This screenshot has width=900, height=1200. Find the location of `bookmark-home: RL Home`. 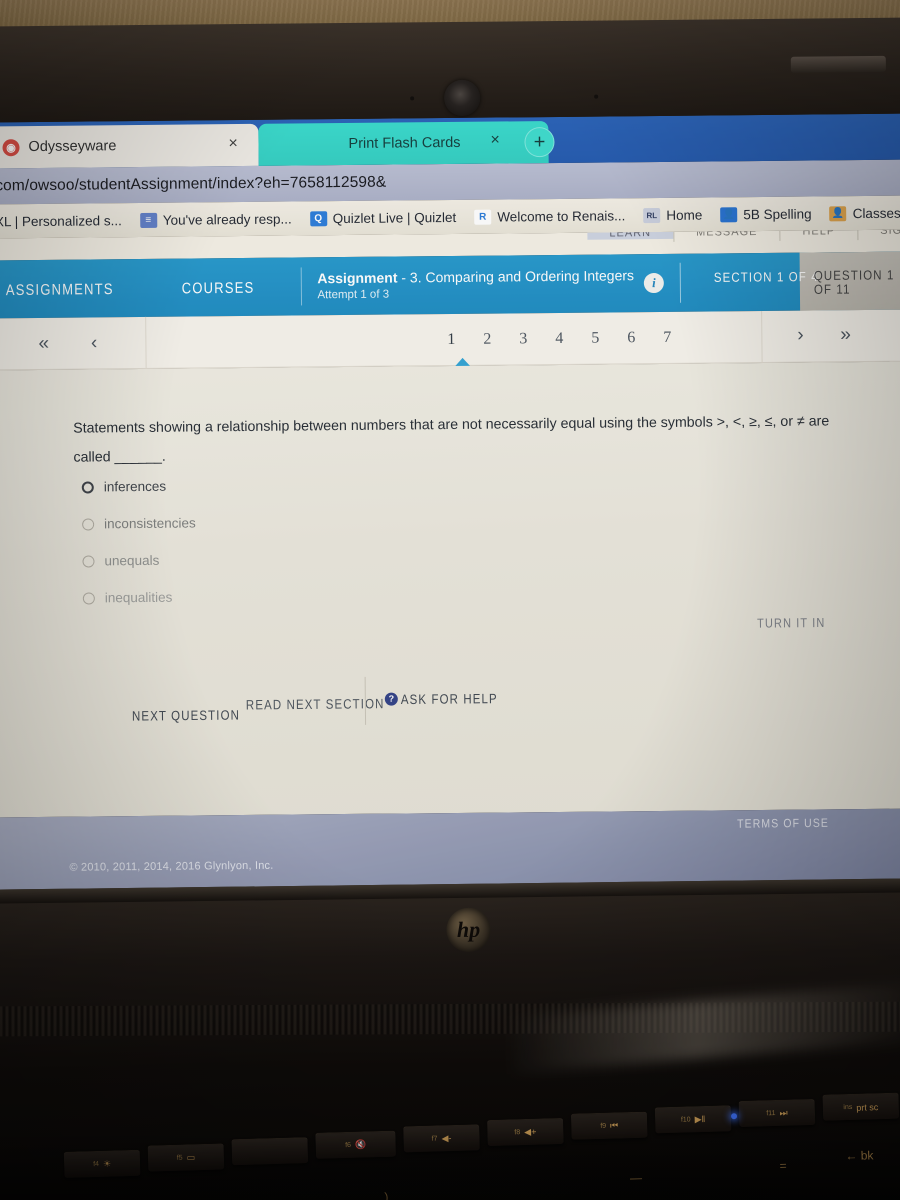

bookmark-home: RL Home is located at coordinates (672, 215).